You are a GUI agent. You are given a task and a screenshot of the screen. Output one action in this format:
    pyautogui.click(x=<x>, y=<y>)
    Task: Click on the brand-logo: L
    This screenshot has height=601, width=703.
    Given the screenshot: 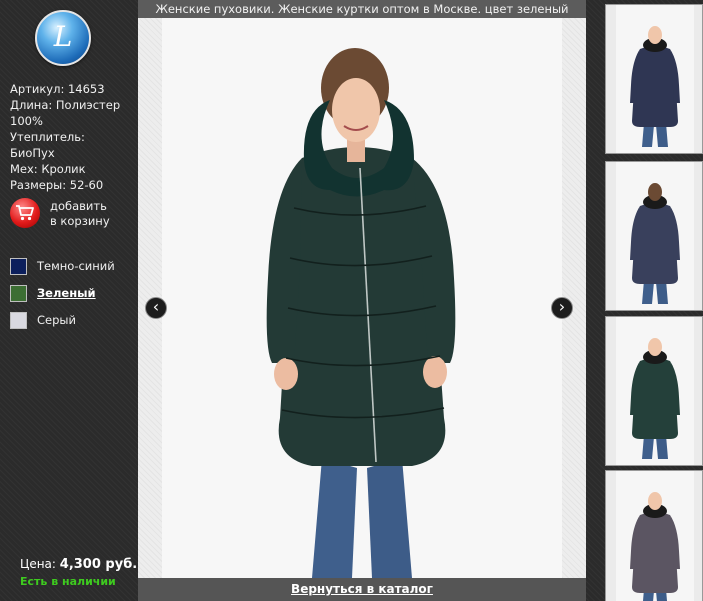 What is the action you would take?
    pyautogui.click(x=63, y=38)
    